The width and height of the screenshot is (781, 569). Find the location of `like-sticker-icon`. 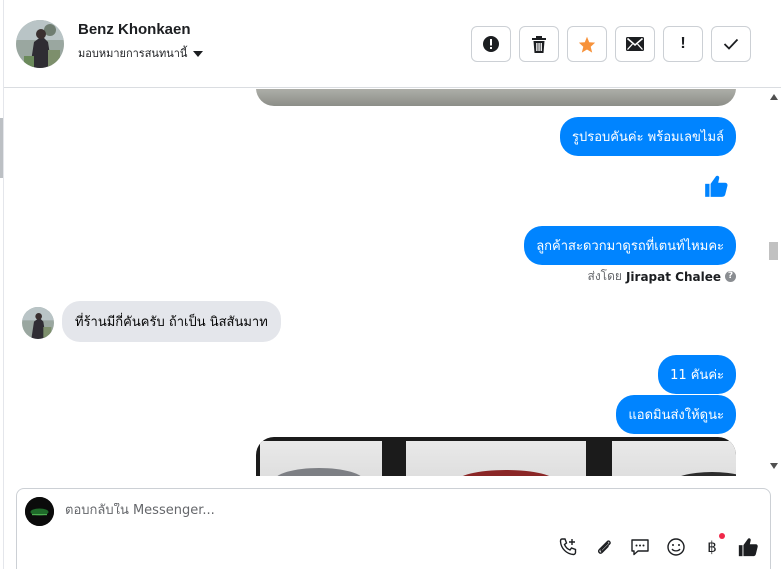

like-sticker-icon is located at coordinates (716, 188).